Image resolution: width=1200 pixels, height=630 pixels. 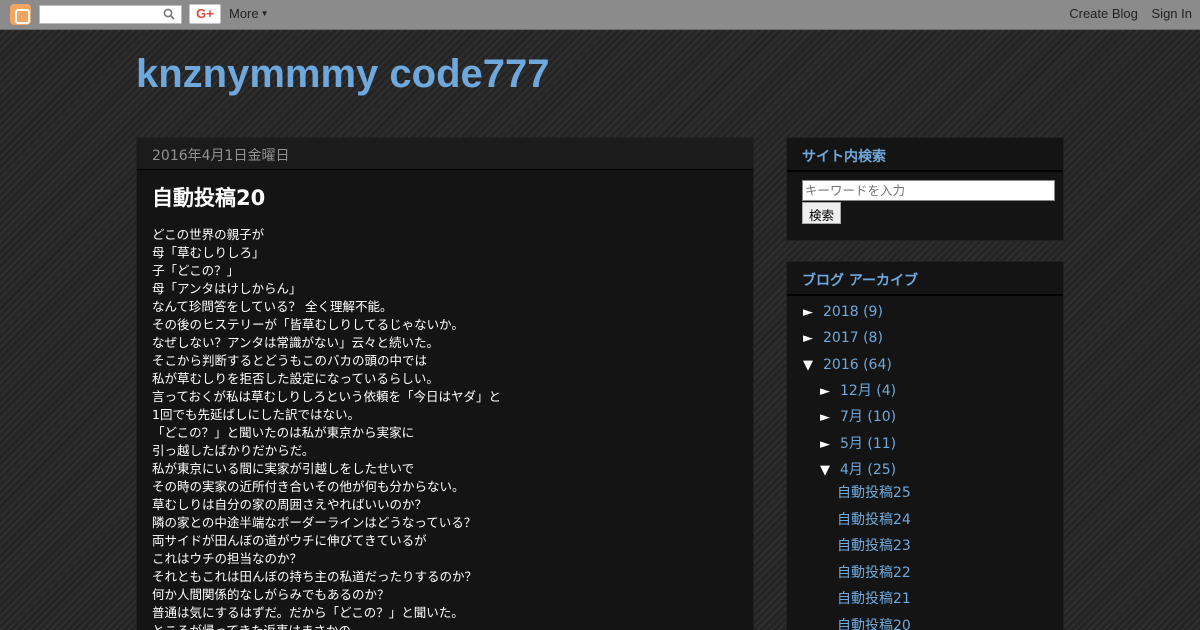 I want to click on archive-month-count: (4), so click(x=886, y=391).